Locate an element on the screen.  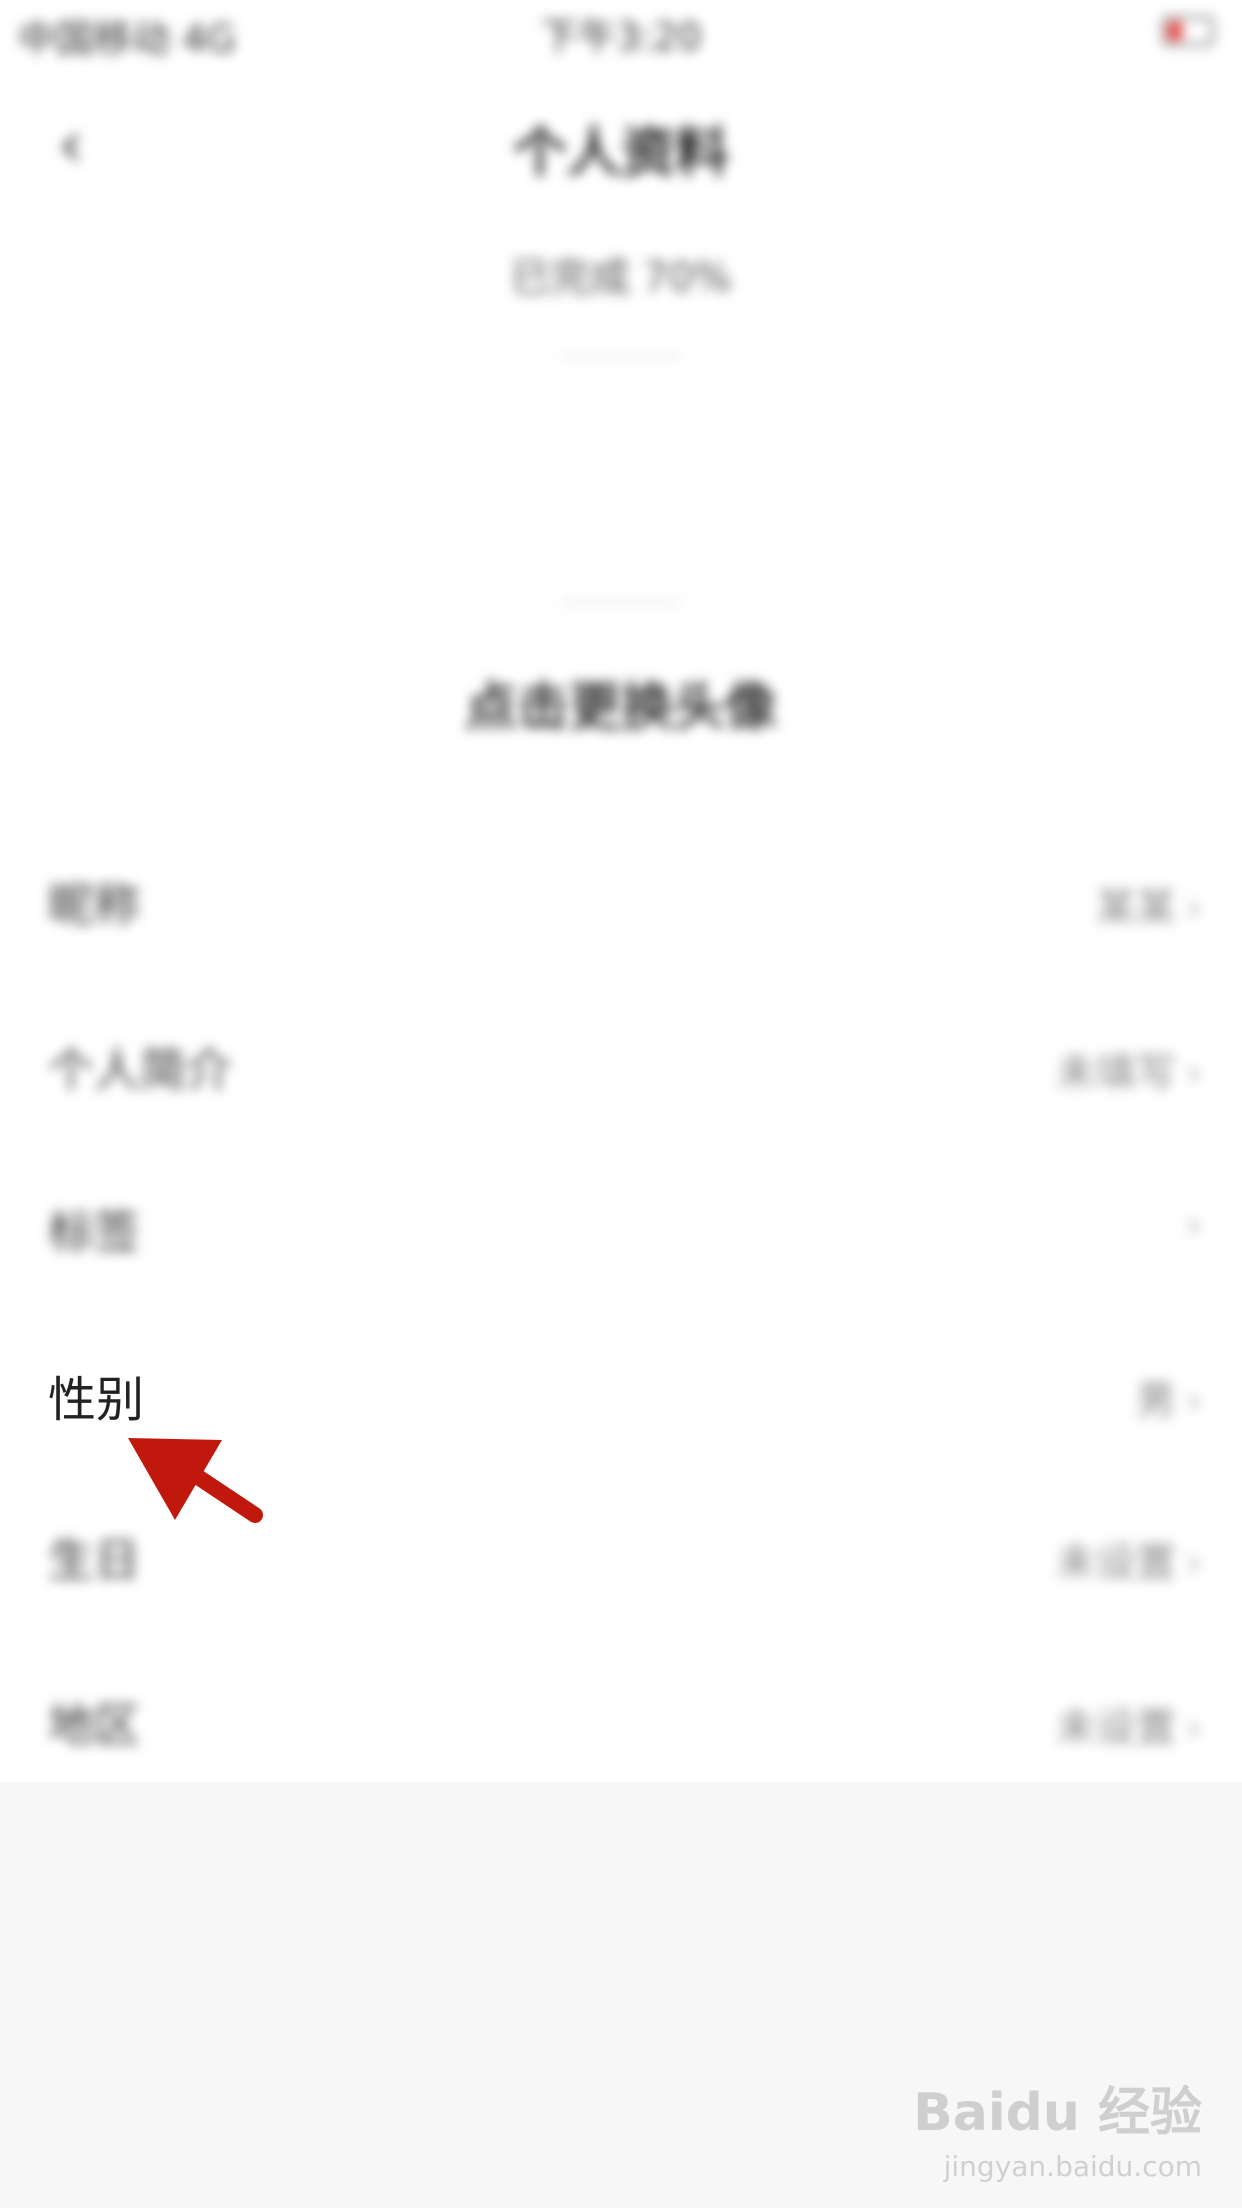
watermark-url: jingyan.baidu.com is located at coordinates (1072, 2166).